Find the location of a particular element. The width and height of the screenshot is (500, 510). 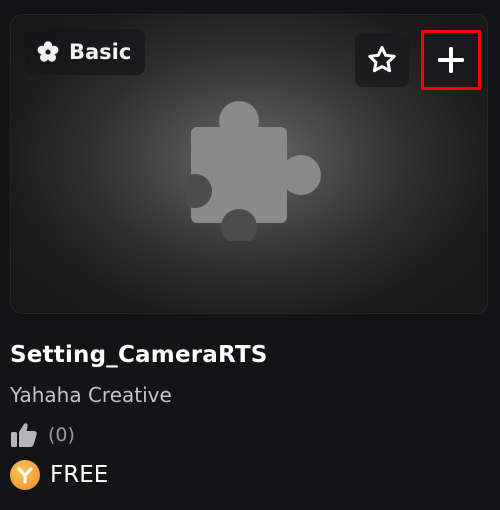

favorite-button is located at coordinates (382, 60).